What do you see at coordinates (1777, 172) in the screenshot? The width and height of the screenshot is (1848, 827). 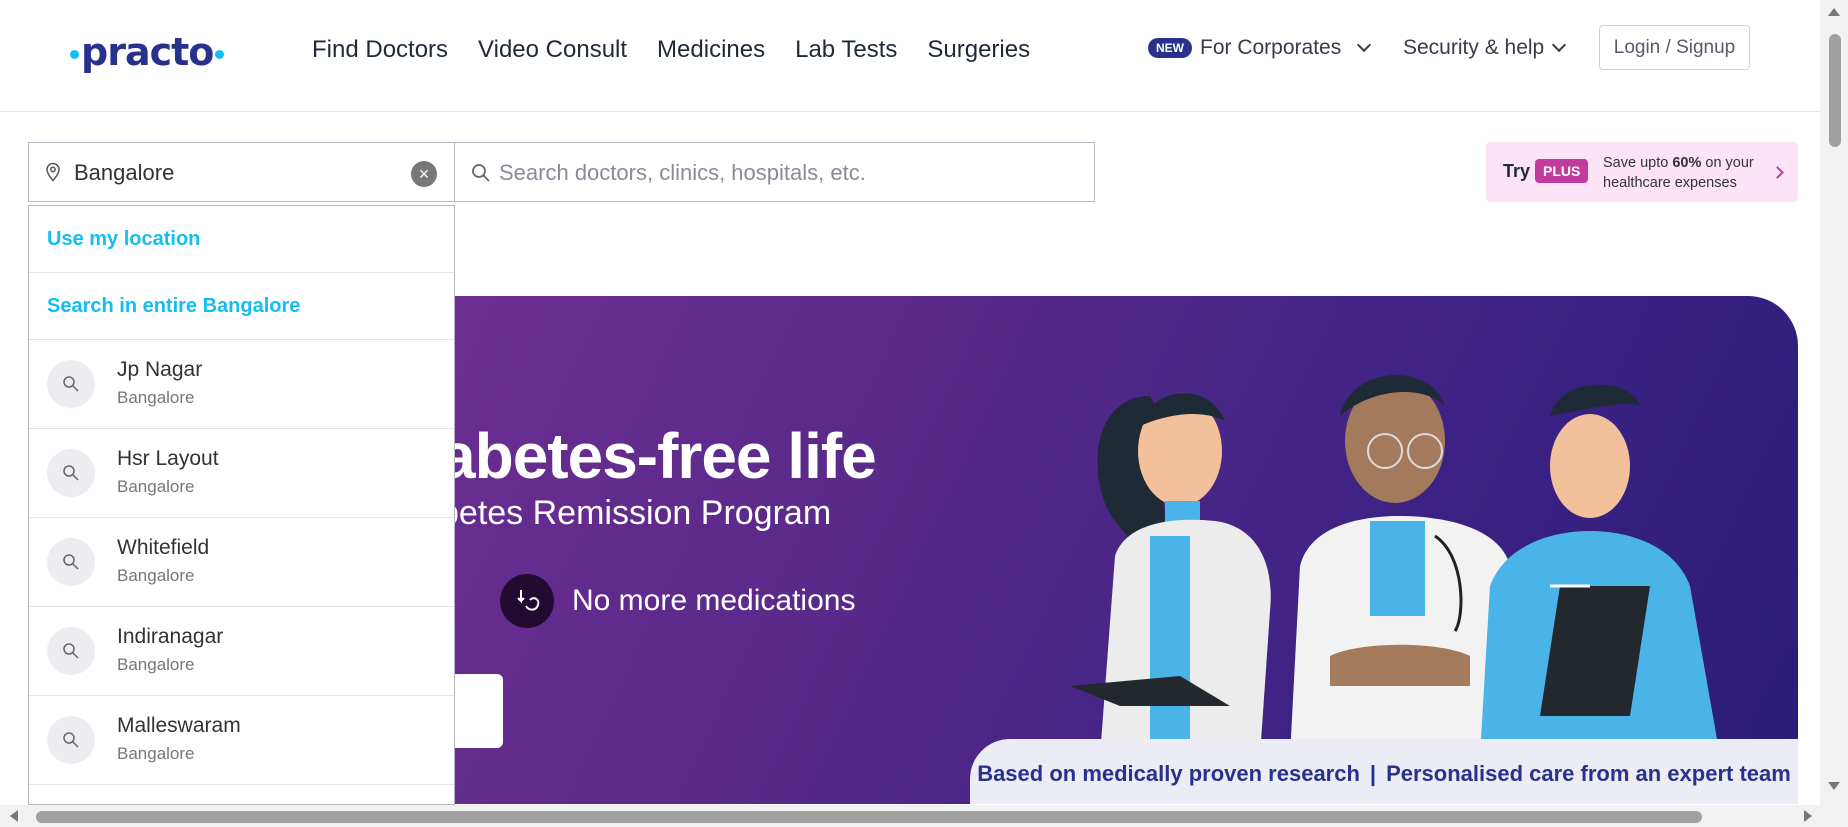 I see `chevron-right-icon` at bounding box center [1777, 172].